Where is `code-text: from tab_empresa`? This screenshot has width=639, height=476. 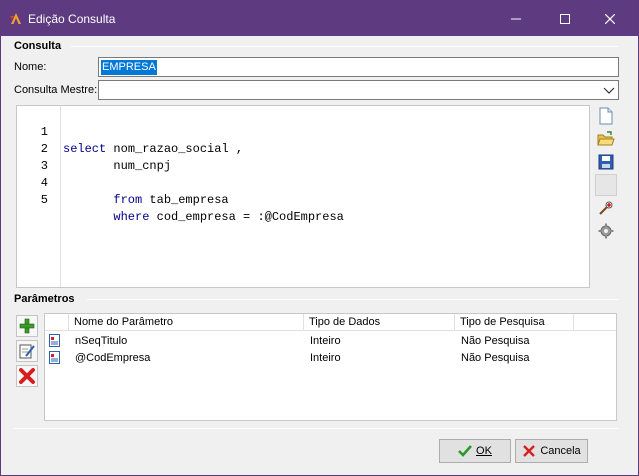 code-text: from tab_empresa is located at coordinates (146, 200).